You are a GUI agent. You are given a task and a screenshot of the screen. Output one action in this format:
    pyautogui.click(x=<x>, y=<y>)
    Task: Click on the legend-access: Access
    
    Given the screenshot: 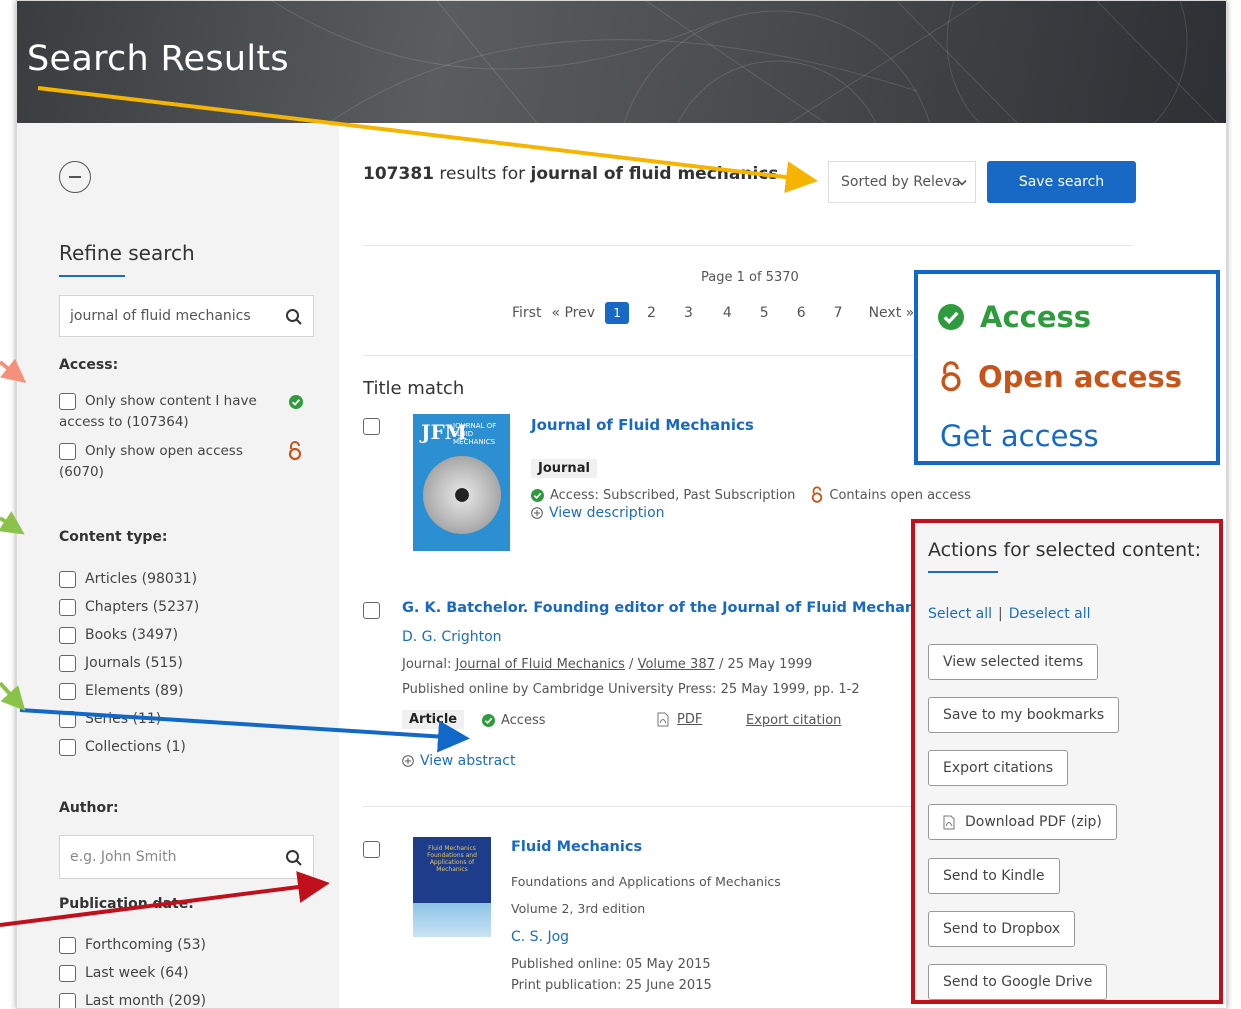 What is the action you would take?
    pyautogui.click(x=1014, y=317)
    